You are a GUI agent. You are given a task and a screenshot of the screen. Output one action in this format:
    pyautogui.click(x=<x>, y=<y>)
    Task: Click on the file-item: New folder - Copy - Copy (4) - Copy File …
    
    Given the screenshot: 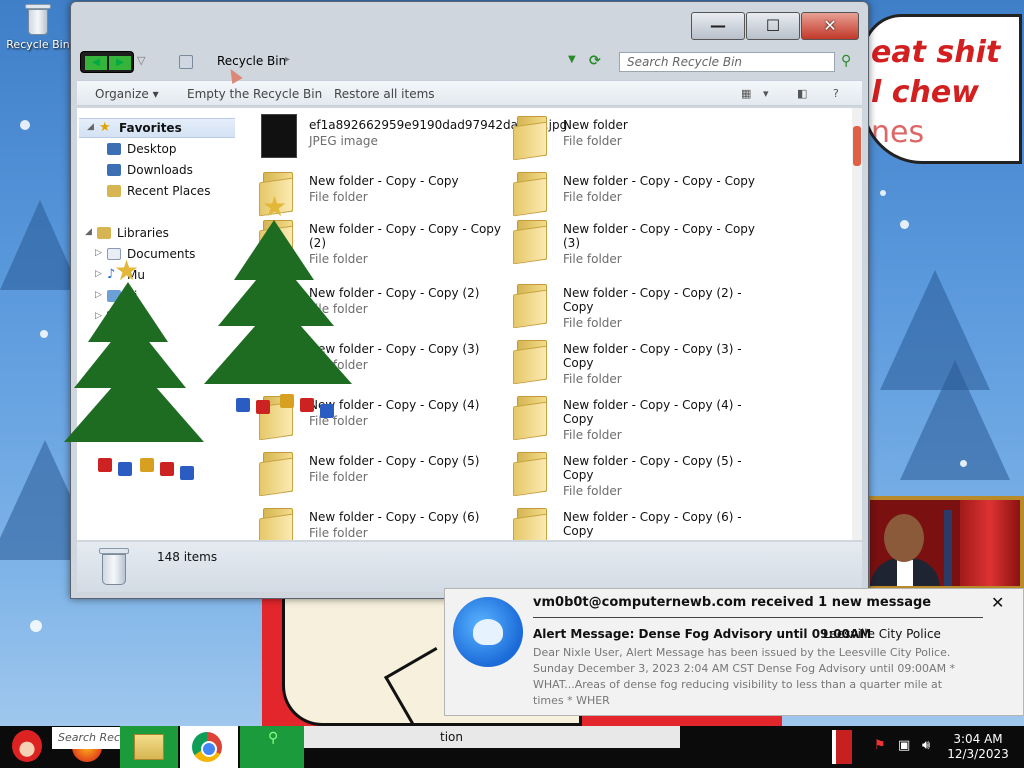 What is the action you would take?
    pyautogui.click(x=634, y=419)
    